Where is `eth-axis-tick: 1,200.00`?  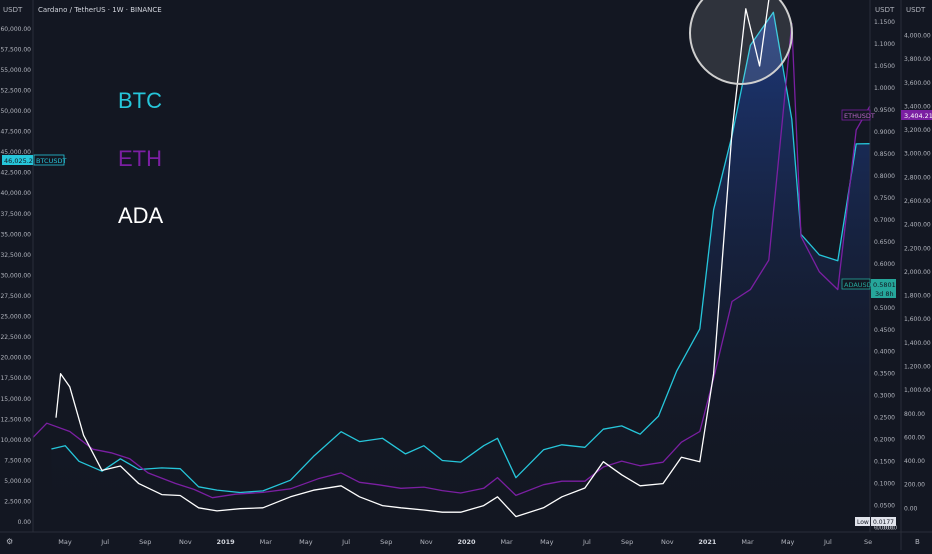 eth-axis-tick: 1,200.00 is located at coordinates (917, 367).